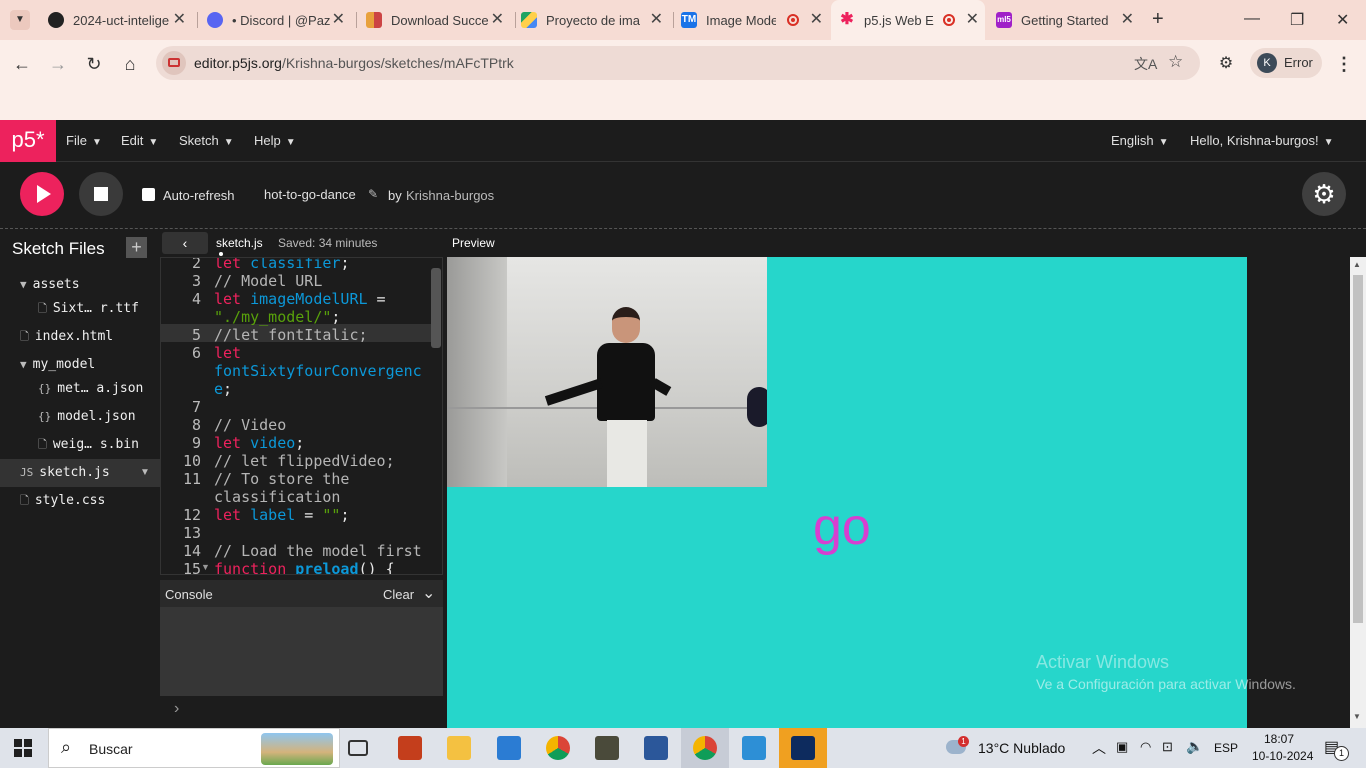  What do you see at coordinates (842, 527) in the screenshot?
I see `classification-label: go` at bounding box center [842, 527].